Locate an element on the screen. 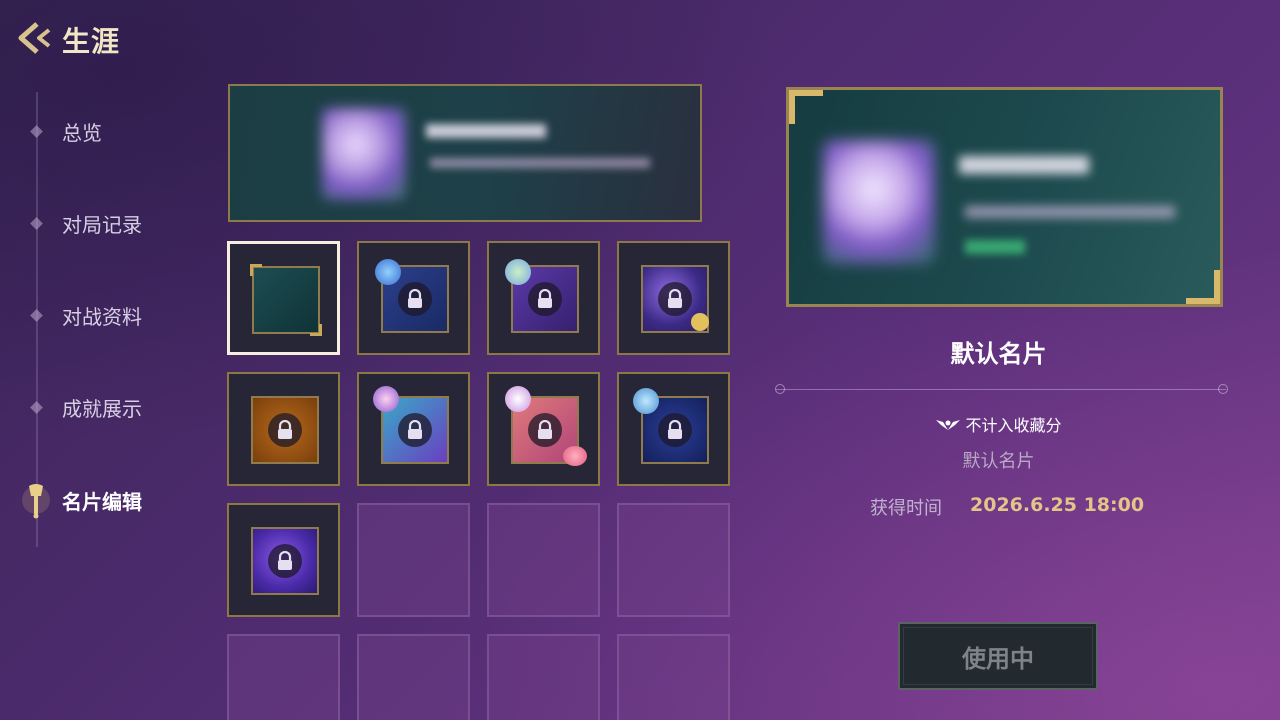 Image resolution: width=1280 pixels, height=720 pixels. card-item-default is located at coordinates (283, 298).